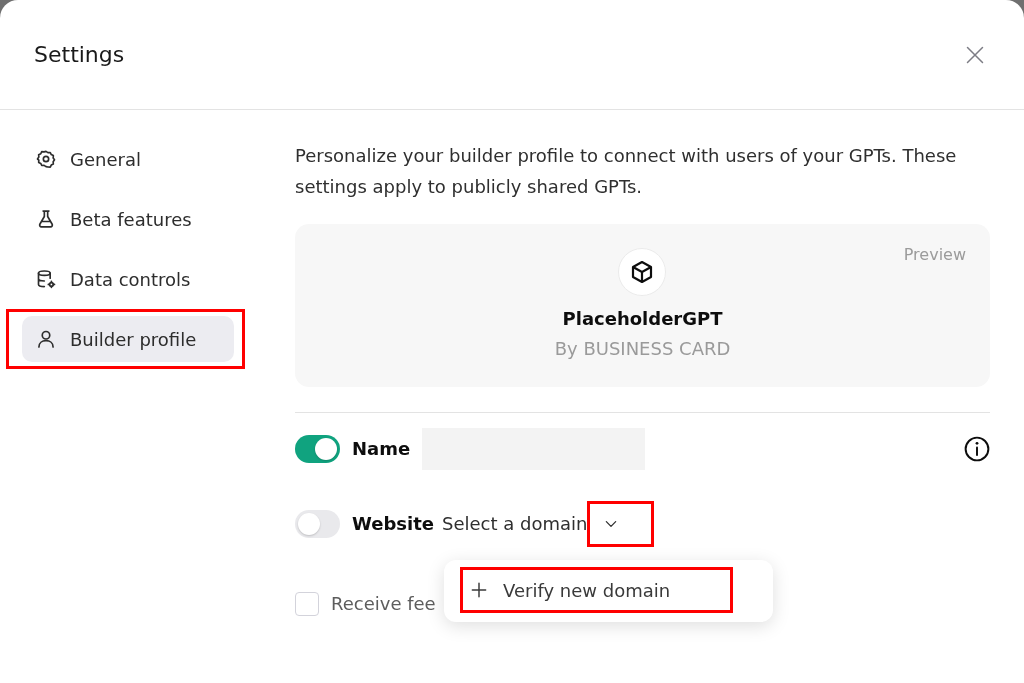 Image resolution: width=1024 pixels, height=683 pixels. What do you see at coordinates (128, 279) in the screenshot?
I see `sidebar-item: Data controls` at bounding box center [128, 279].